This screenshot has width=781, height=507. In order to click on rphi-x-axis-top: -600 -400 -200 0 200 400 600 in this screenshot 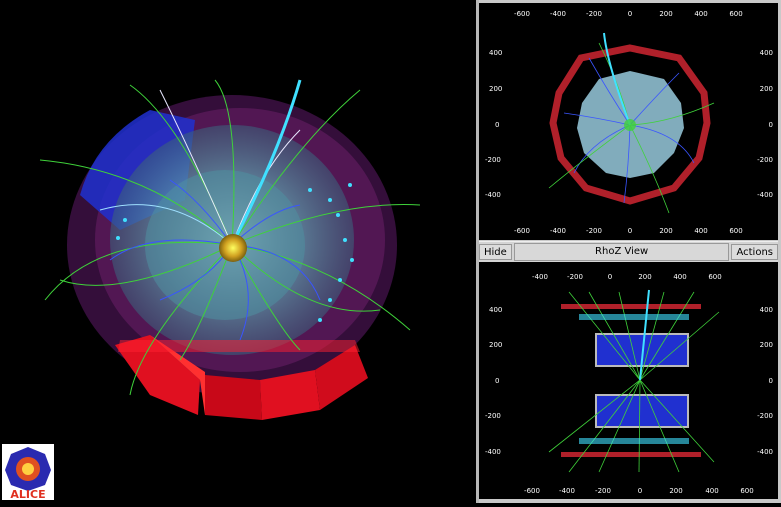, I will do `click(628, 14)`.